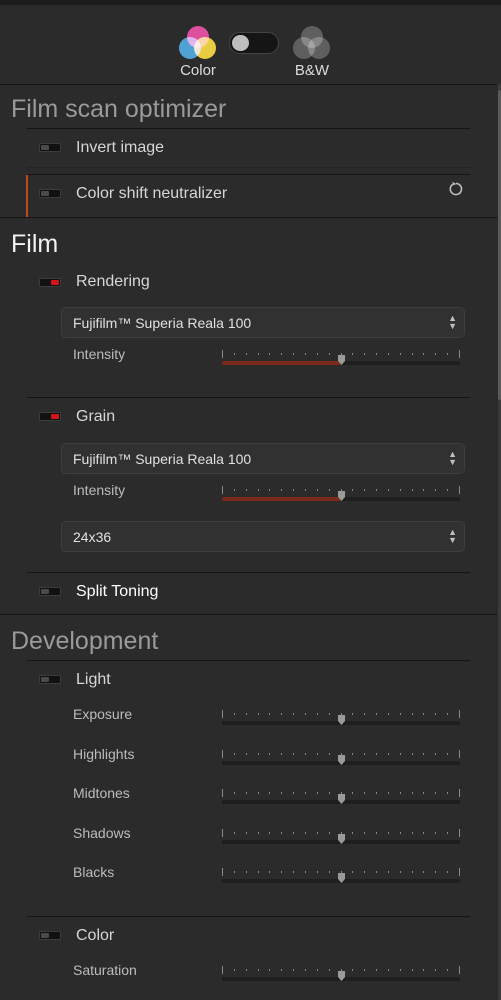 Image resolution: width=501 pixels, height=1000 pixels. What do you see at coordinates (103, 714) in the screenshot?
I see `exposure-label: Exposure` at bounding box center [103, 714].